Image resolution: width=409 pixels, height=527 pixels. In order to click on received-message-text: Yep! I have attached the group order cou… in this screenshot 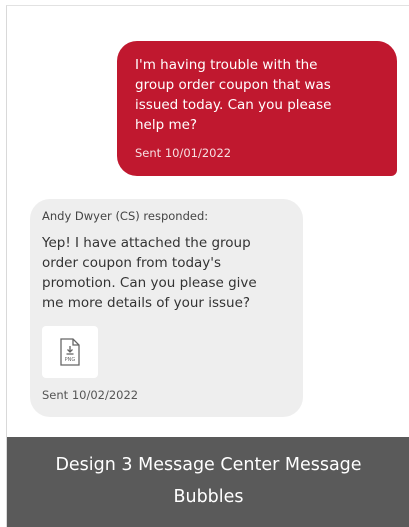, I will do `click(149, 273)`.